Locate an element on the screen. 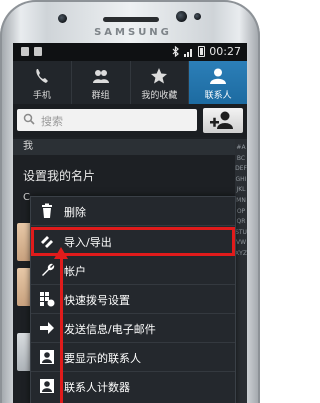 The height and width of the screenshot is (403, 320). menu-item-delete: 删除 is located at coordinates (133, 211).